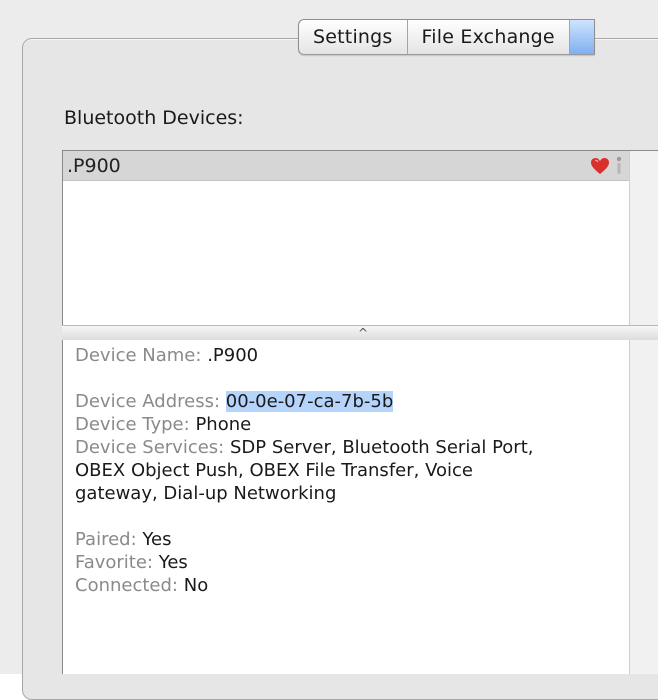 This screenshot has height=700, width=658. Describe the element at coordinates (363, 333) in the screenshot. I see `splitter-handle-icon: ^` at that location.